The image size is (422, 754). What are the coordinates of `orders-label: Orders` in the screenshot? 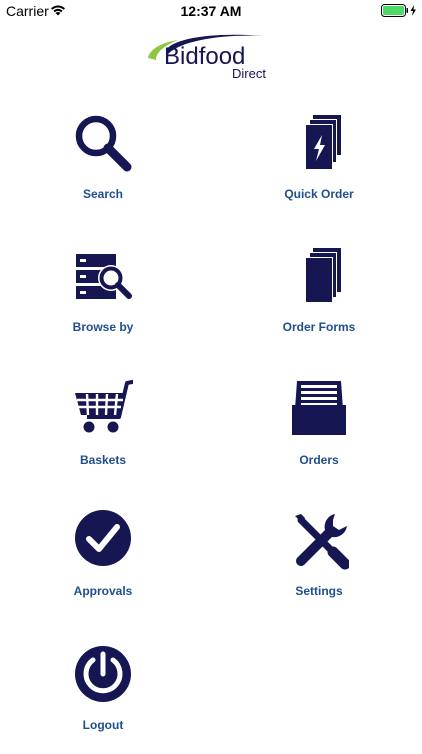 It's located at (319, 460).